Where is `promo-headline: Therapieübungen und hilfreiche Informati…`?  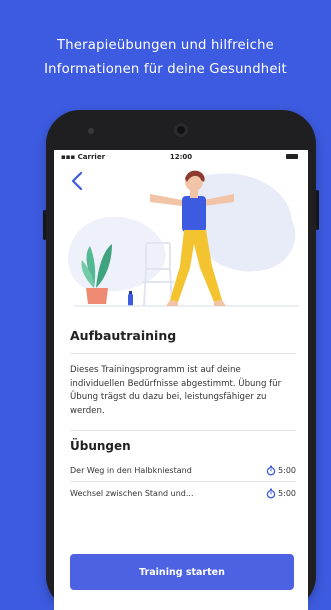 promo-headline: Therapieübungen und hilfreiche Informati… is located at coordinates (165, 58).